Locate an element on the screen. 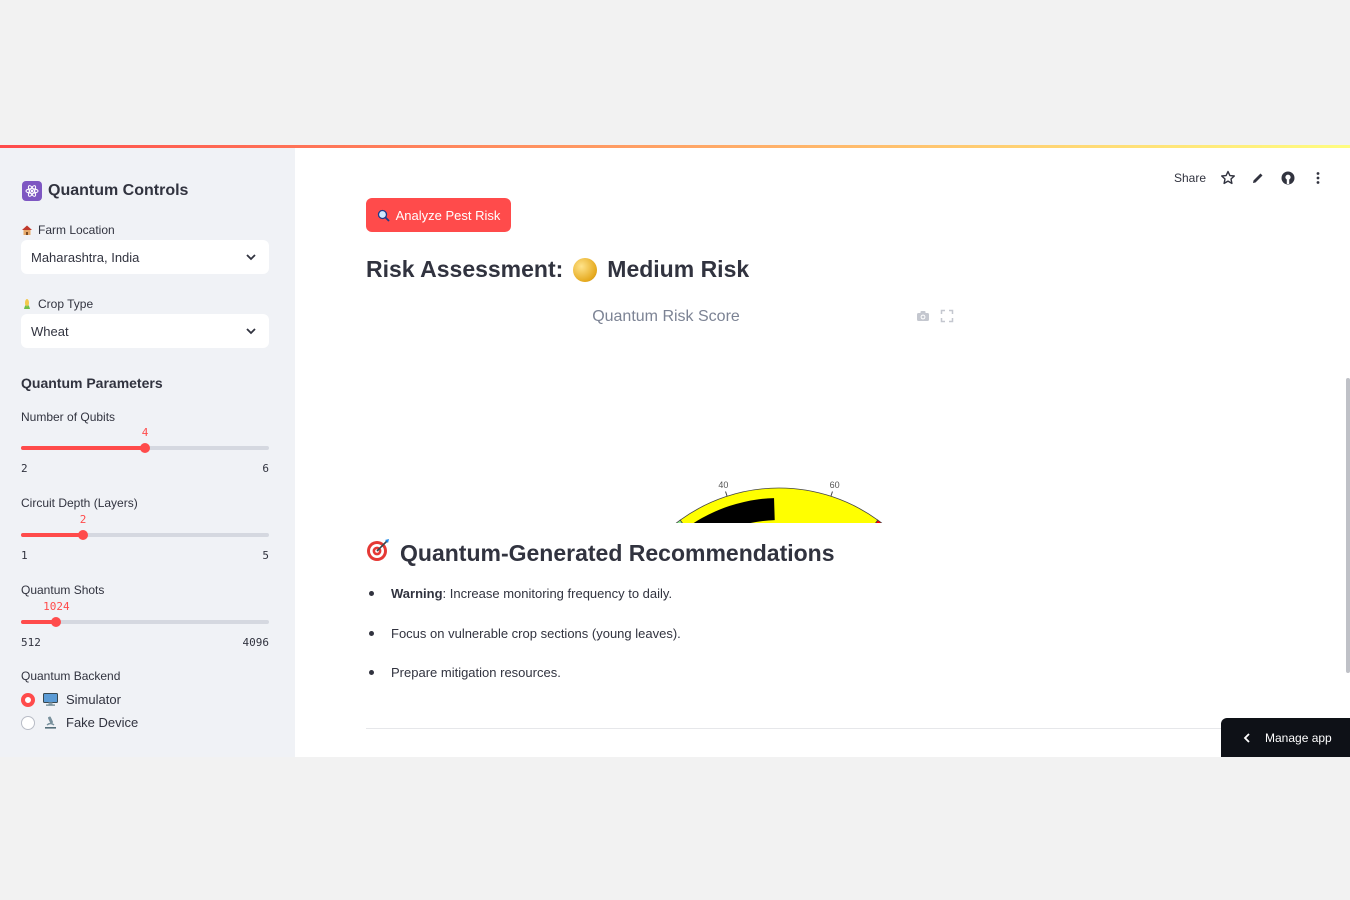  divider is located at coordinates (846, 728).